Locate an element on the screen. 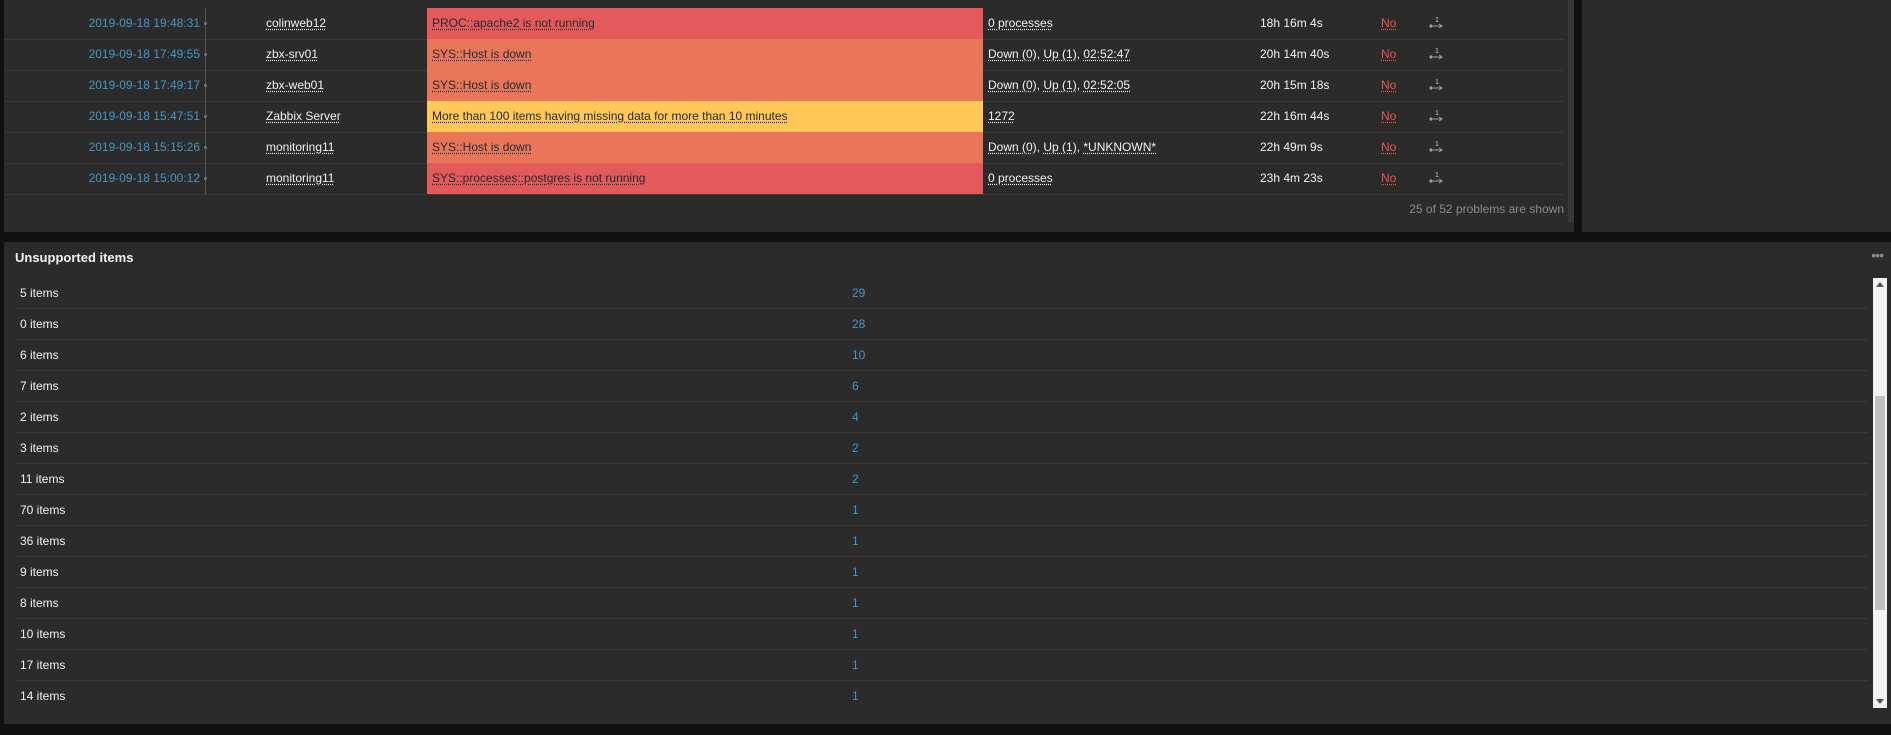 The image size is (1891, 735). problems-summary: 25 of 52 problems are shown is located at coordinates (1486, 209).